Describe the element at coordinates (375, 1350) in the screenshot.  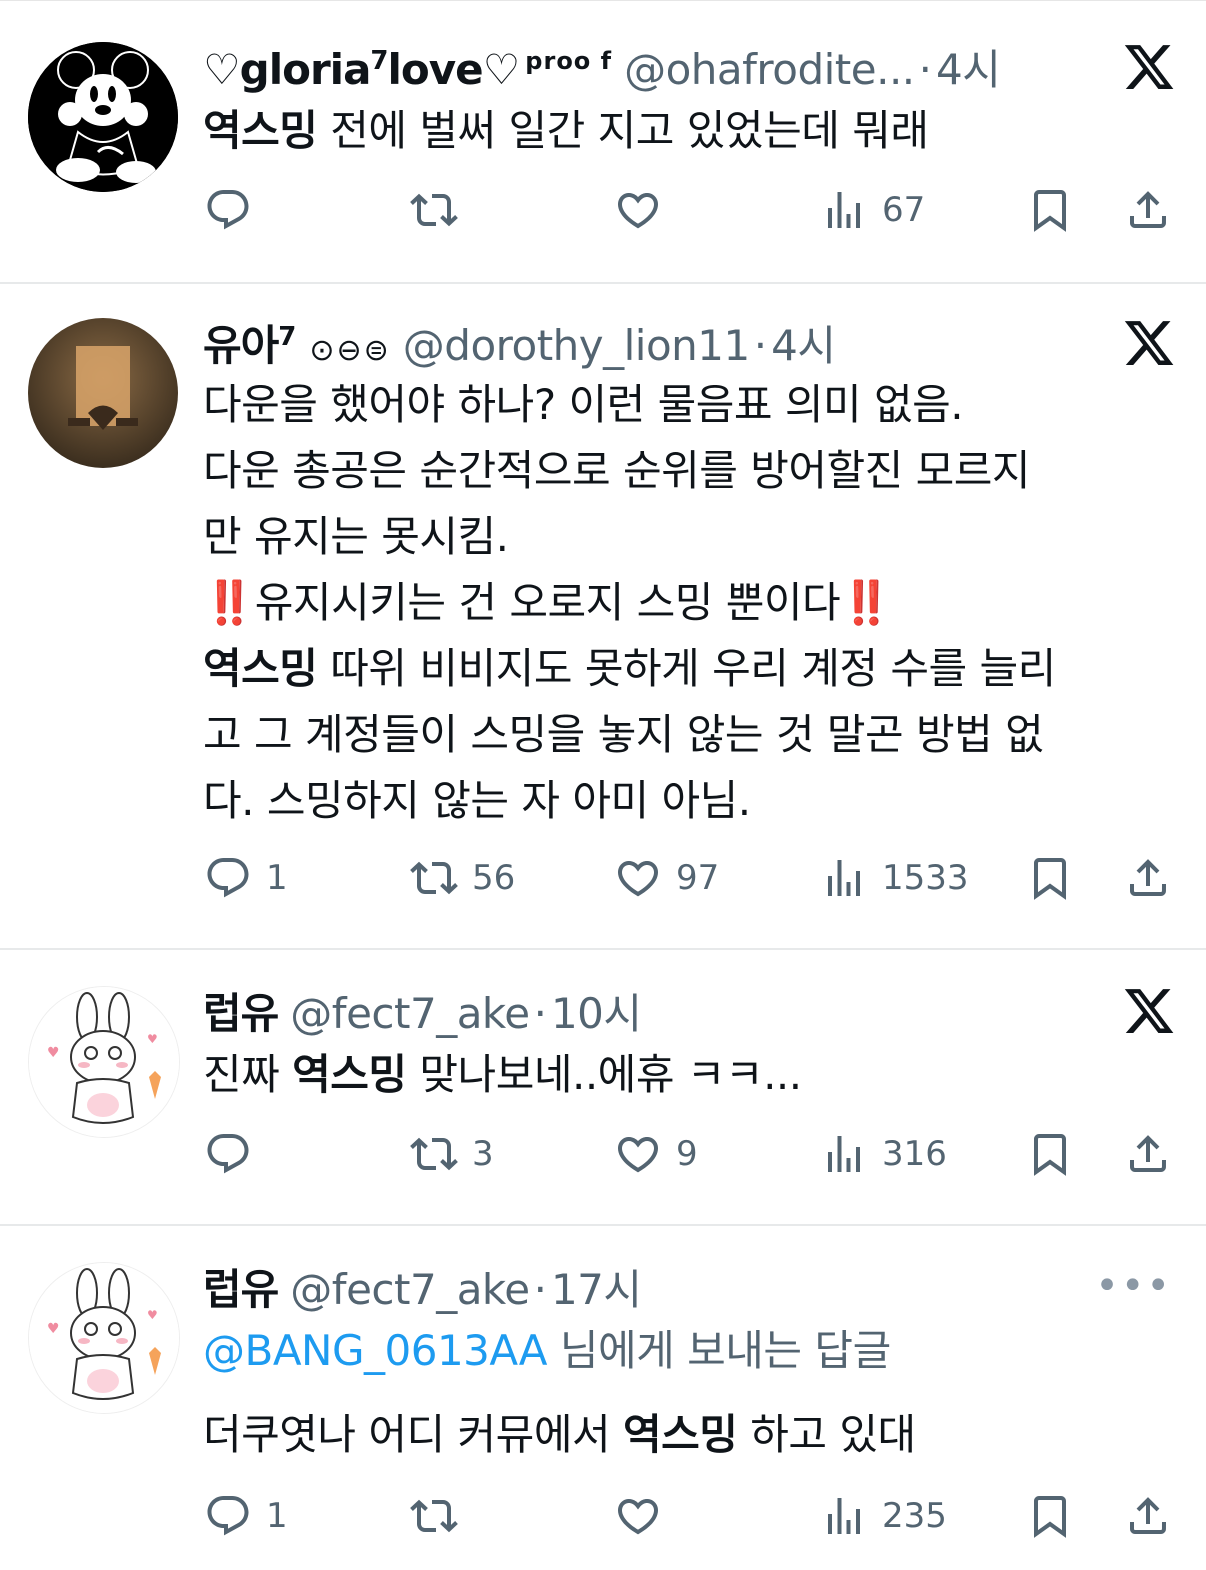
I see `mention-link: @BANG_0613AA` at that location.